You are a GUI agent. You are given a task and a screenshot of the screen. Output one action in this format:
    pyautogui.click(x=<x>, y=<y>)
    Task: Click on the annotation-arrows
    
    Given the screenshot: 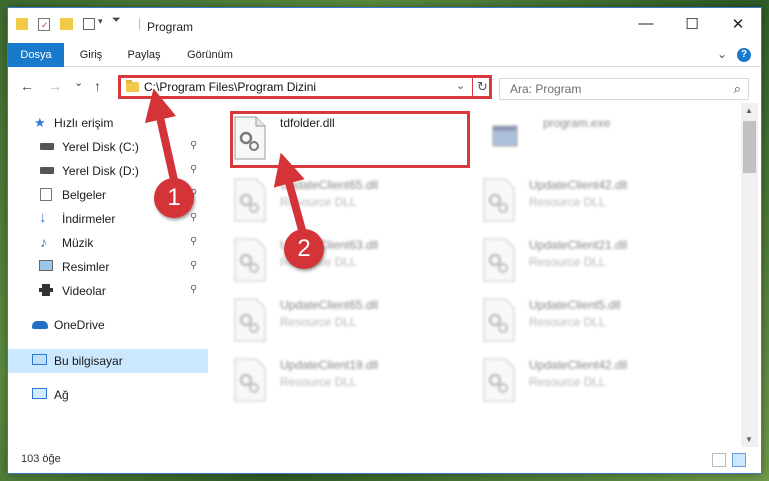 What is the action you would take?
    pyautogui.click(x=225, y=160)
    